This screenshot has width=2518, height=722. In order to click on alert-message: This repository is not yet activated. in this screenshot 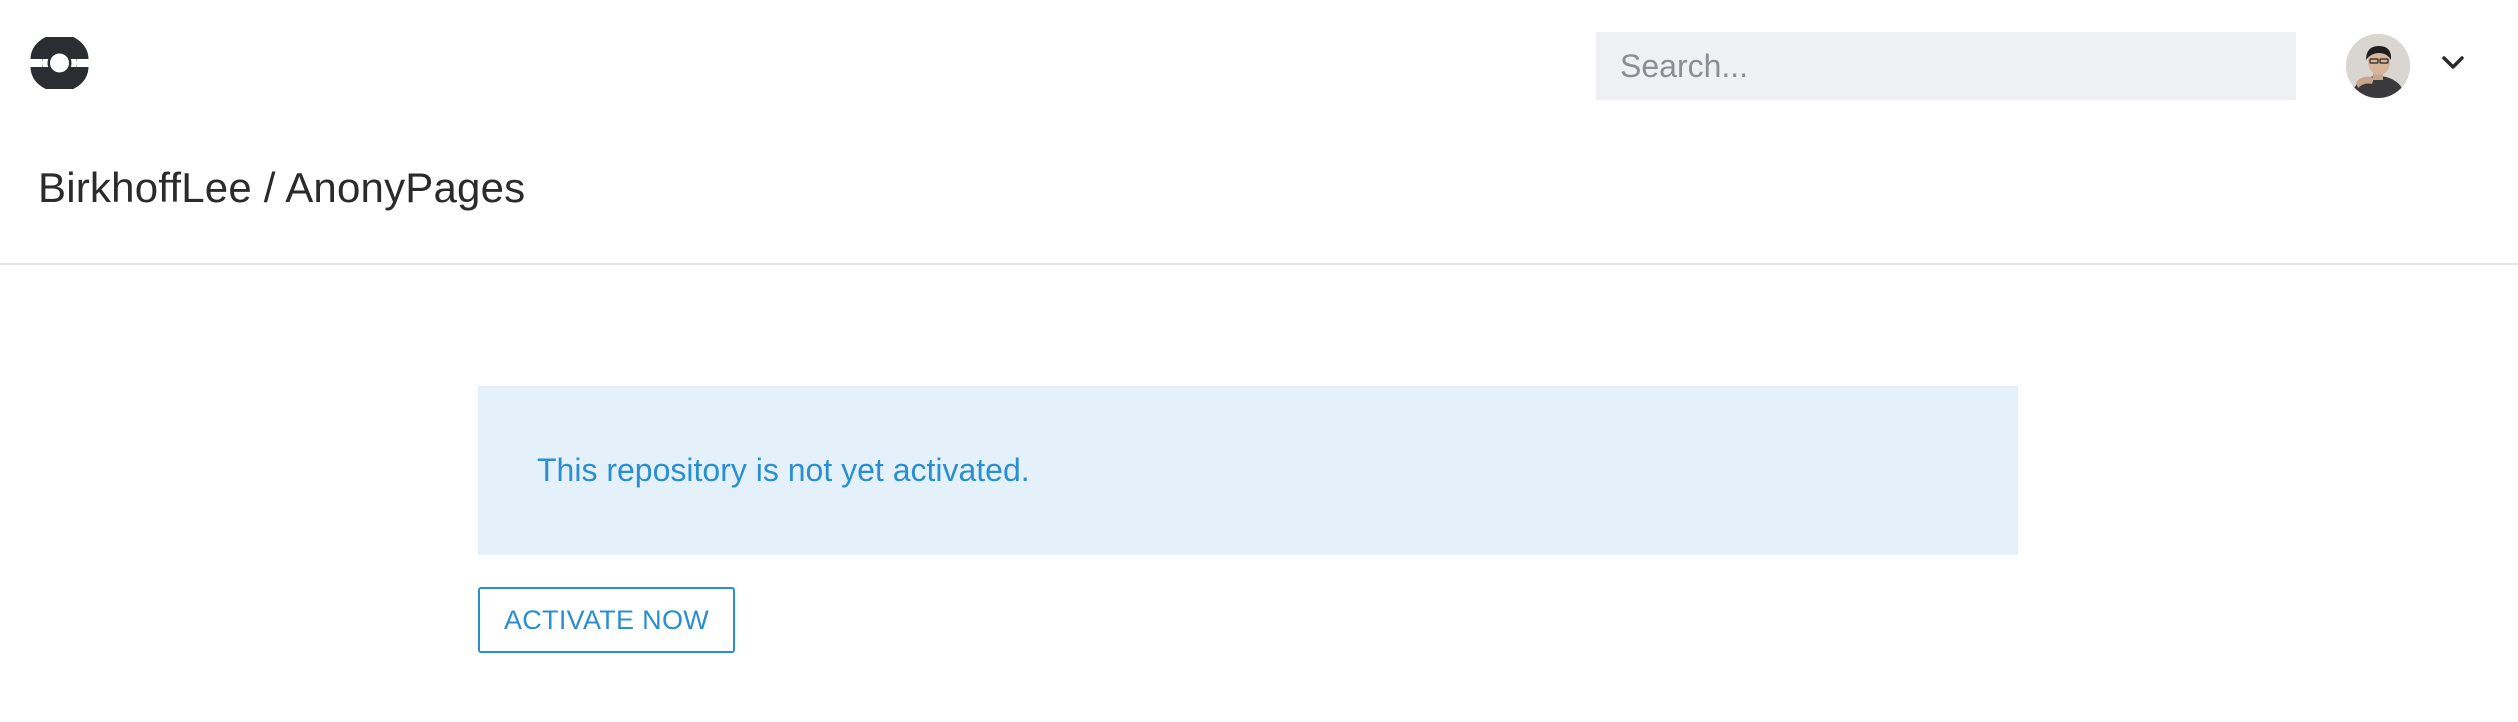, I will do `click(783, 470)`.